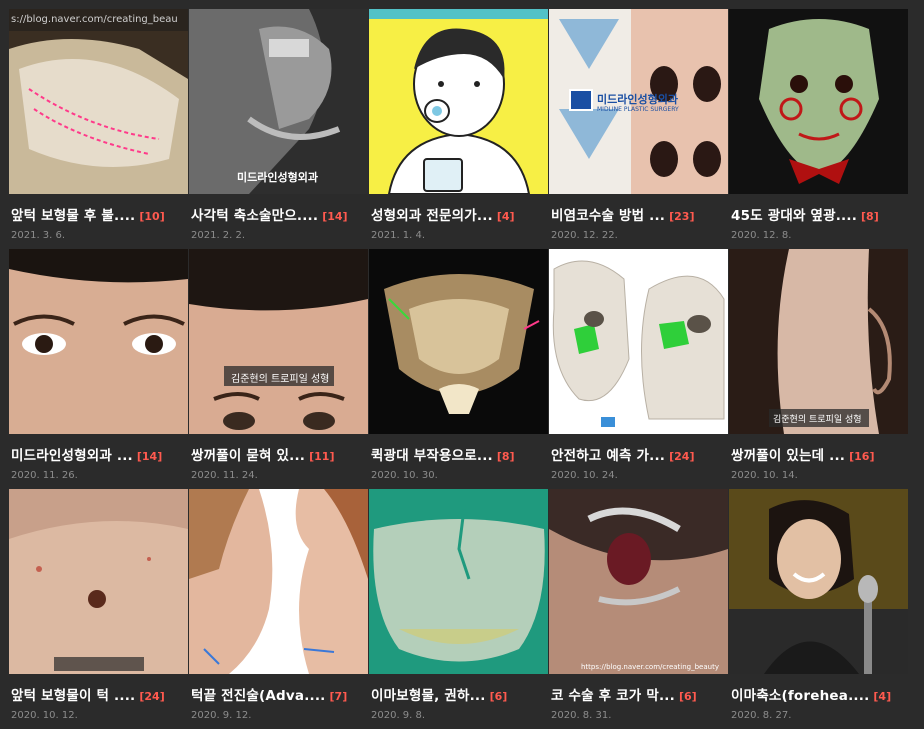 This screenshot has width=924, height=729. I want to click on post-card: 성형외과 전문의가... [4] 2021. 1. 4., so click(459, 129).